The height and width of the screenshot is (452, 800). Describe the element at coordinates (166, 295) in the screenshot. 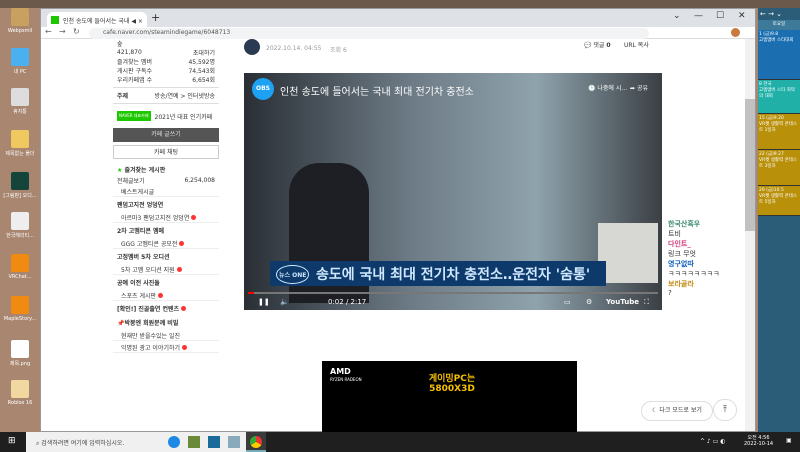

I see `board-item: 스포츠 게시판` at that location.